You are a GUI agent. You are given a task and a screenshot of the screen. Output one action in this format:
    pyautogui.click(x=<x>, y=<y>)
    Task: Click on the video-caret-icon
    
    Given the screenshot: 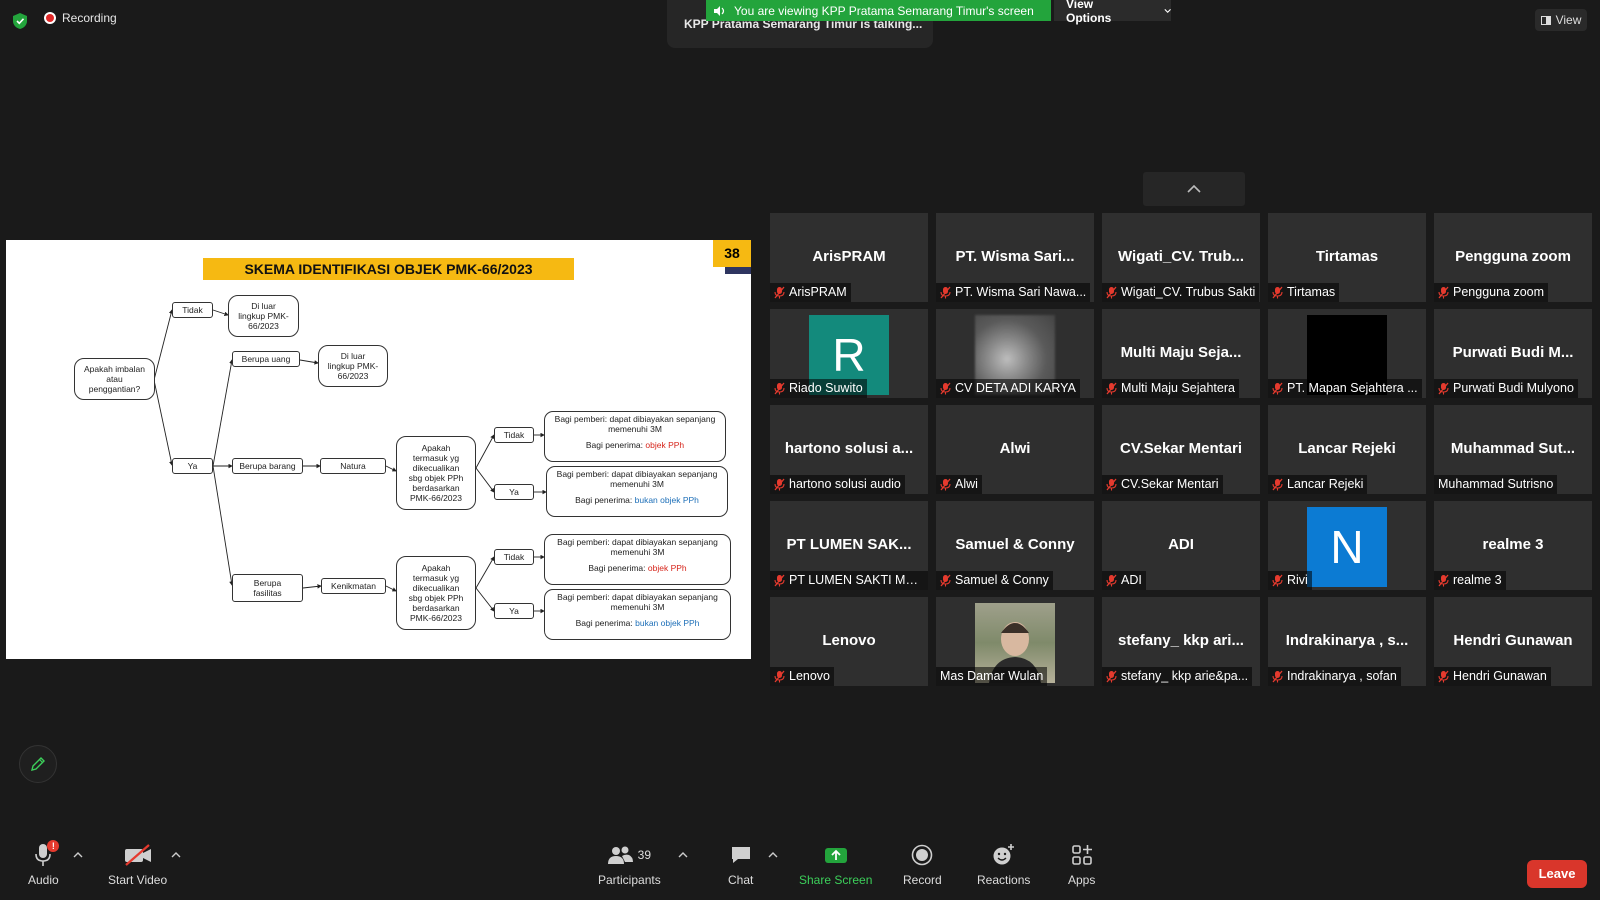 What is the action you would take?
    pyautogui.click(x=176, y=855)
    